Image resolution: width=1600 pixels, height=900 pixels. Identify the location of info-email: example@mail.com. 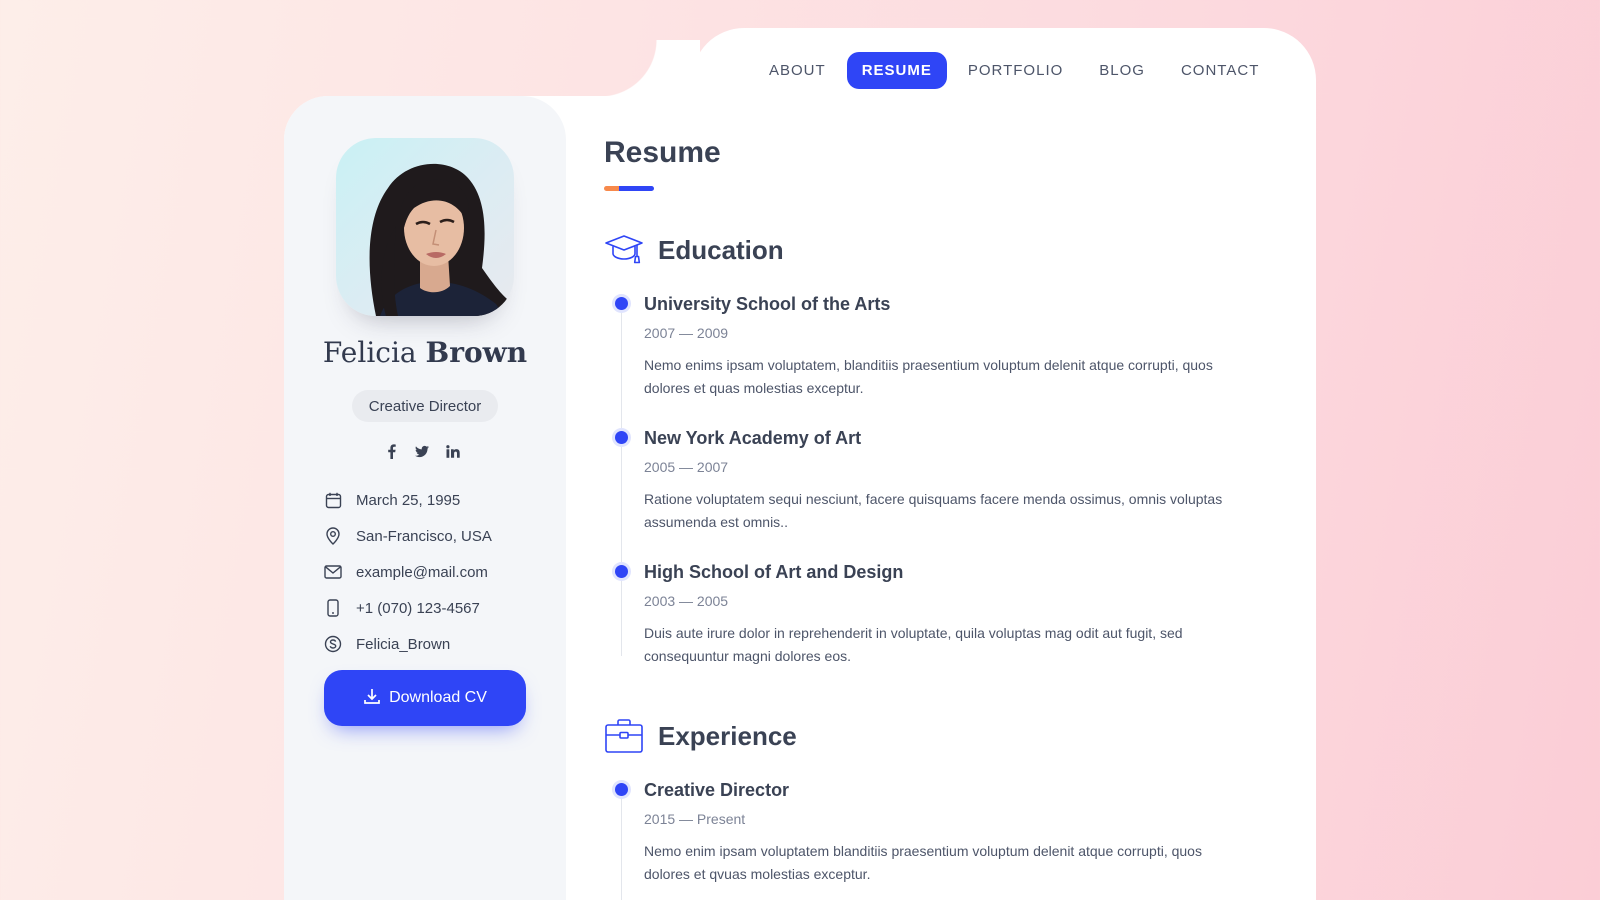
(408, 572).